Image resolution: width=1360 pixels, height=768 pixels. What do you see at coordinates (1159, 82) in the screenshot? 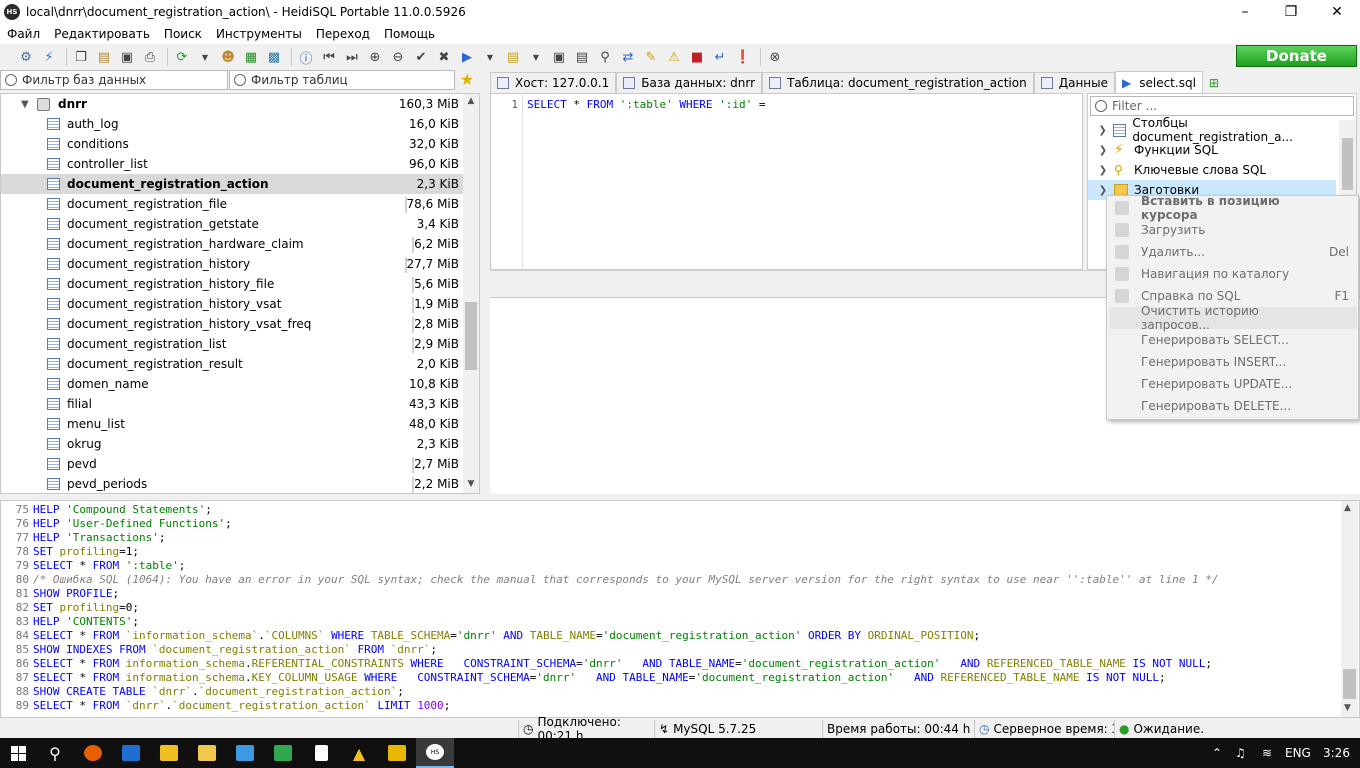
I see `tab-query: ▶ select.sql` at bounding box center [1159, 82].